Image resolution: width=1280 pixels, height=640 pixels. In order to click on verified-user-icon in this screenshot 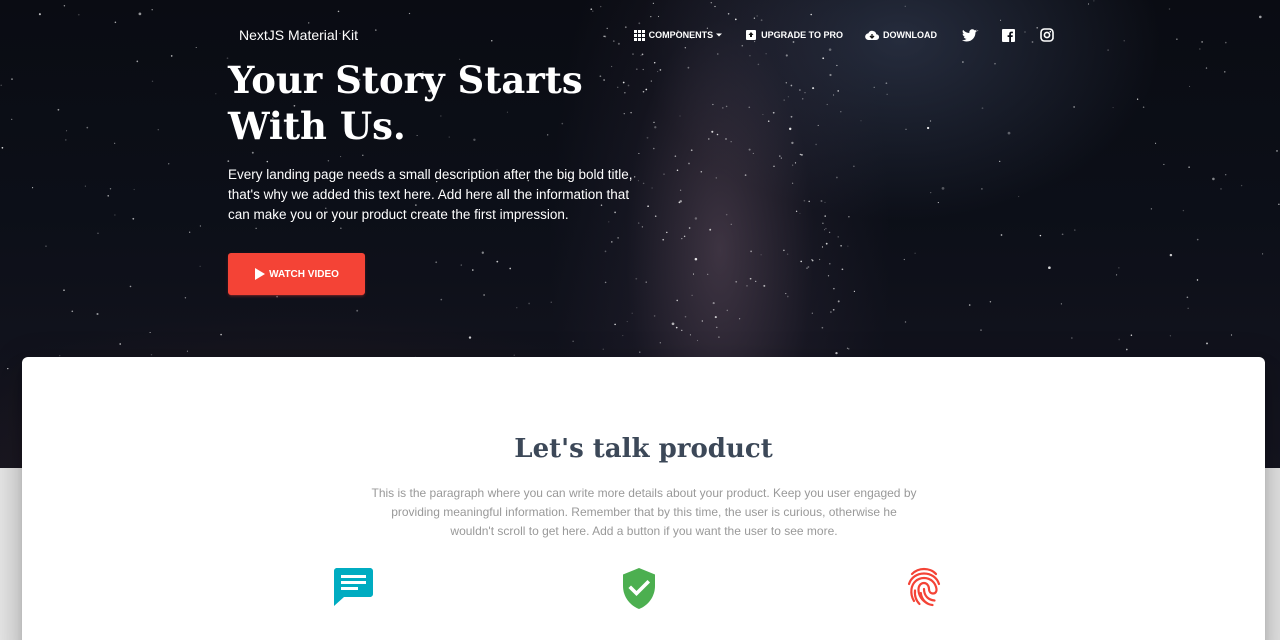, I will do `click(639, 588)`.